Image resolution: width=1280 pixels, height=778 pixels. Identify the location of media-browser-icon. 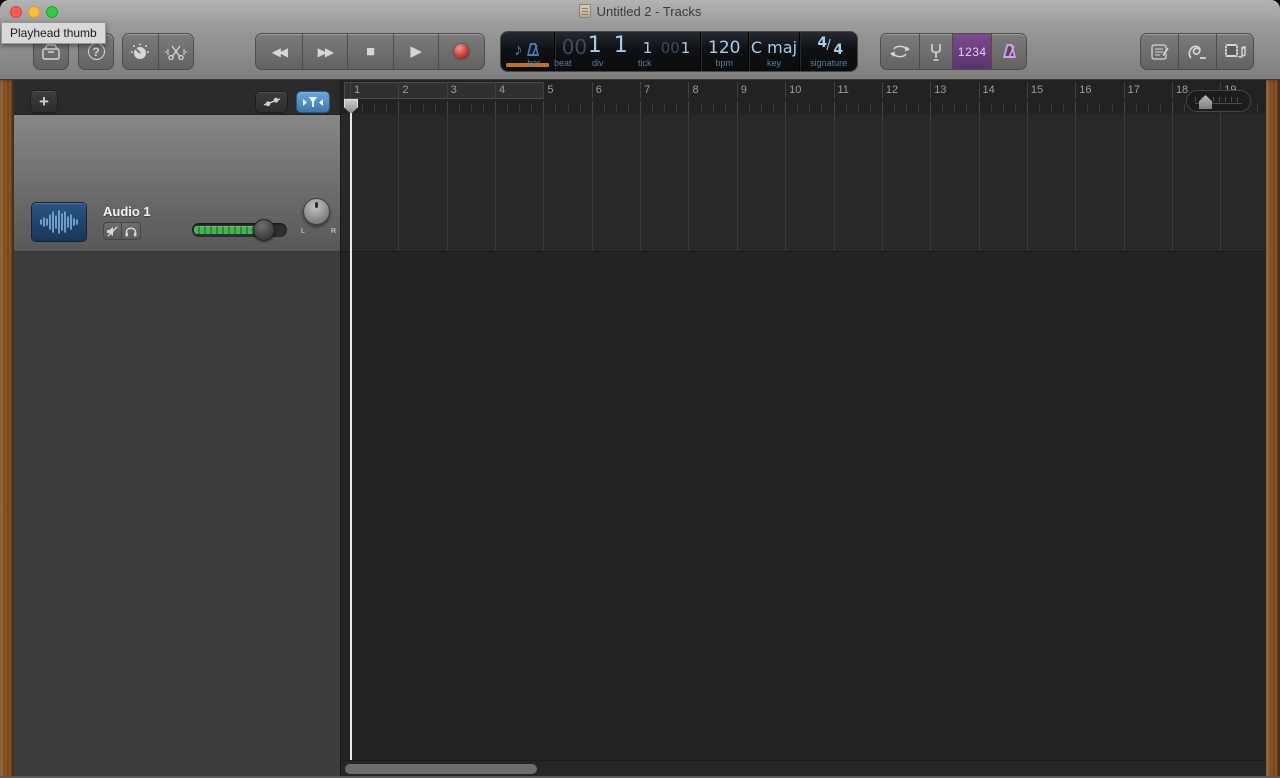
(1235, 51).